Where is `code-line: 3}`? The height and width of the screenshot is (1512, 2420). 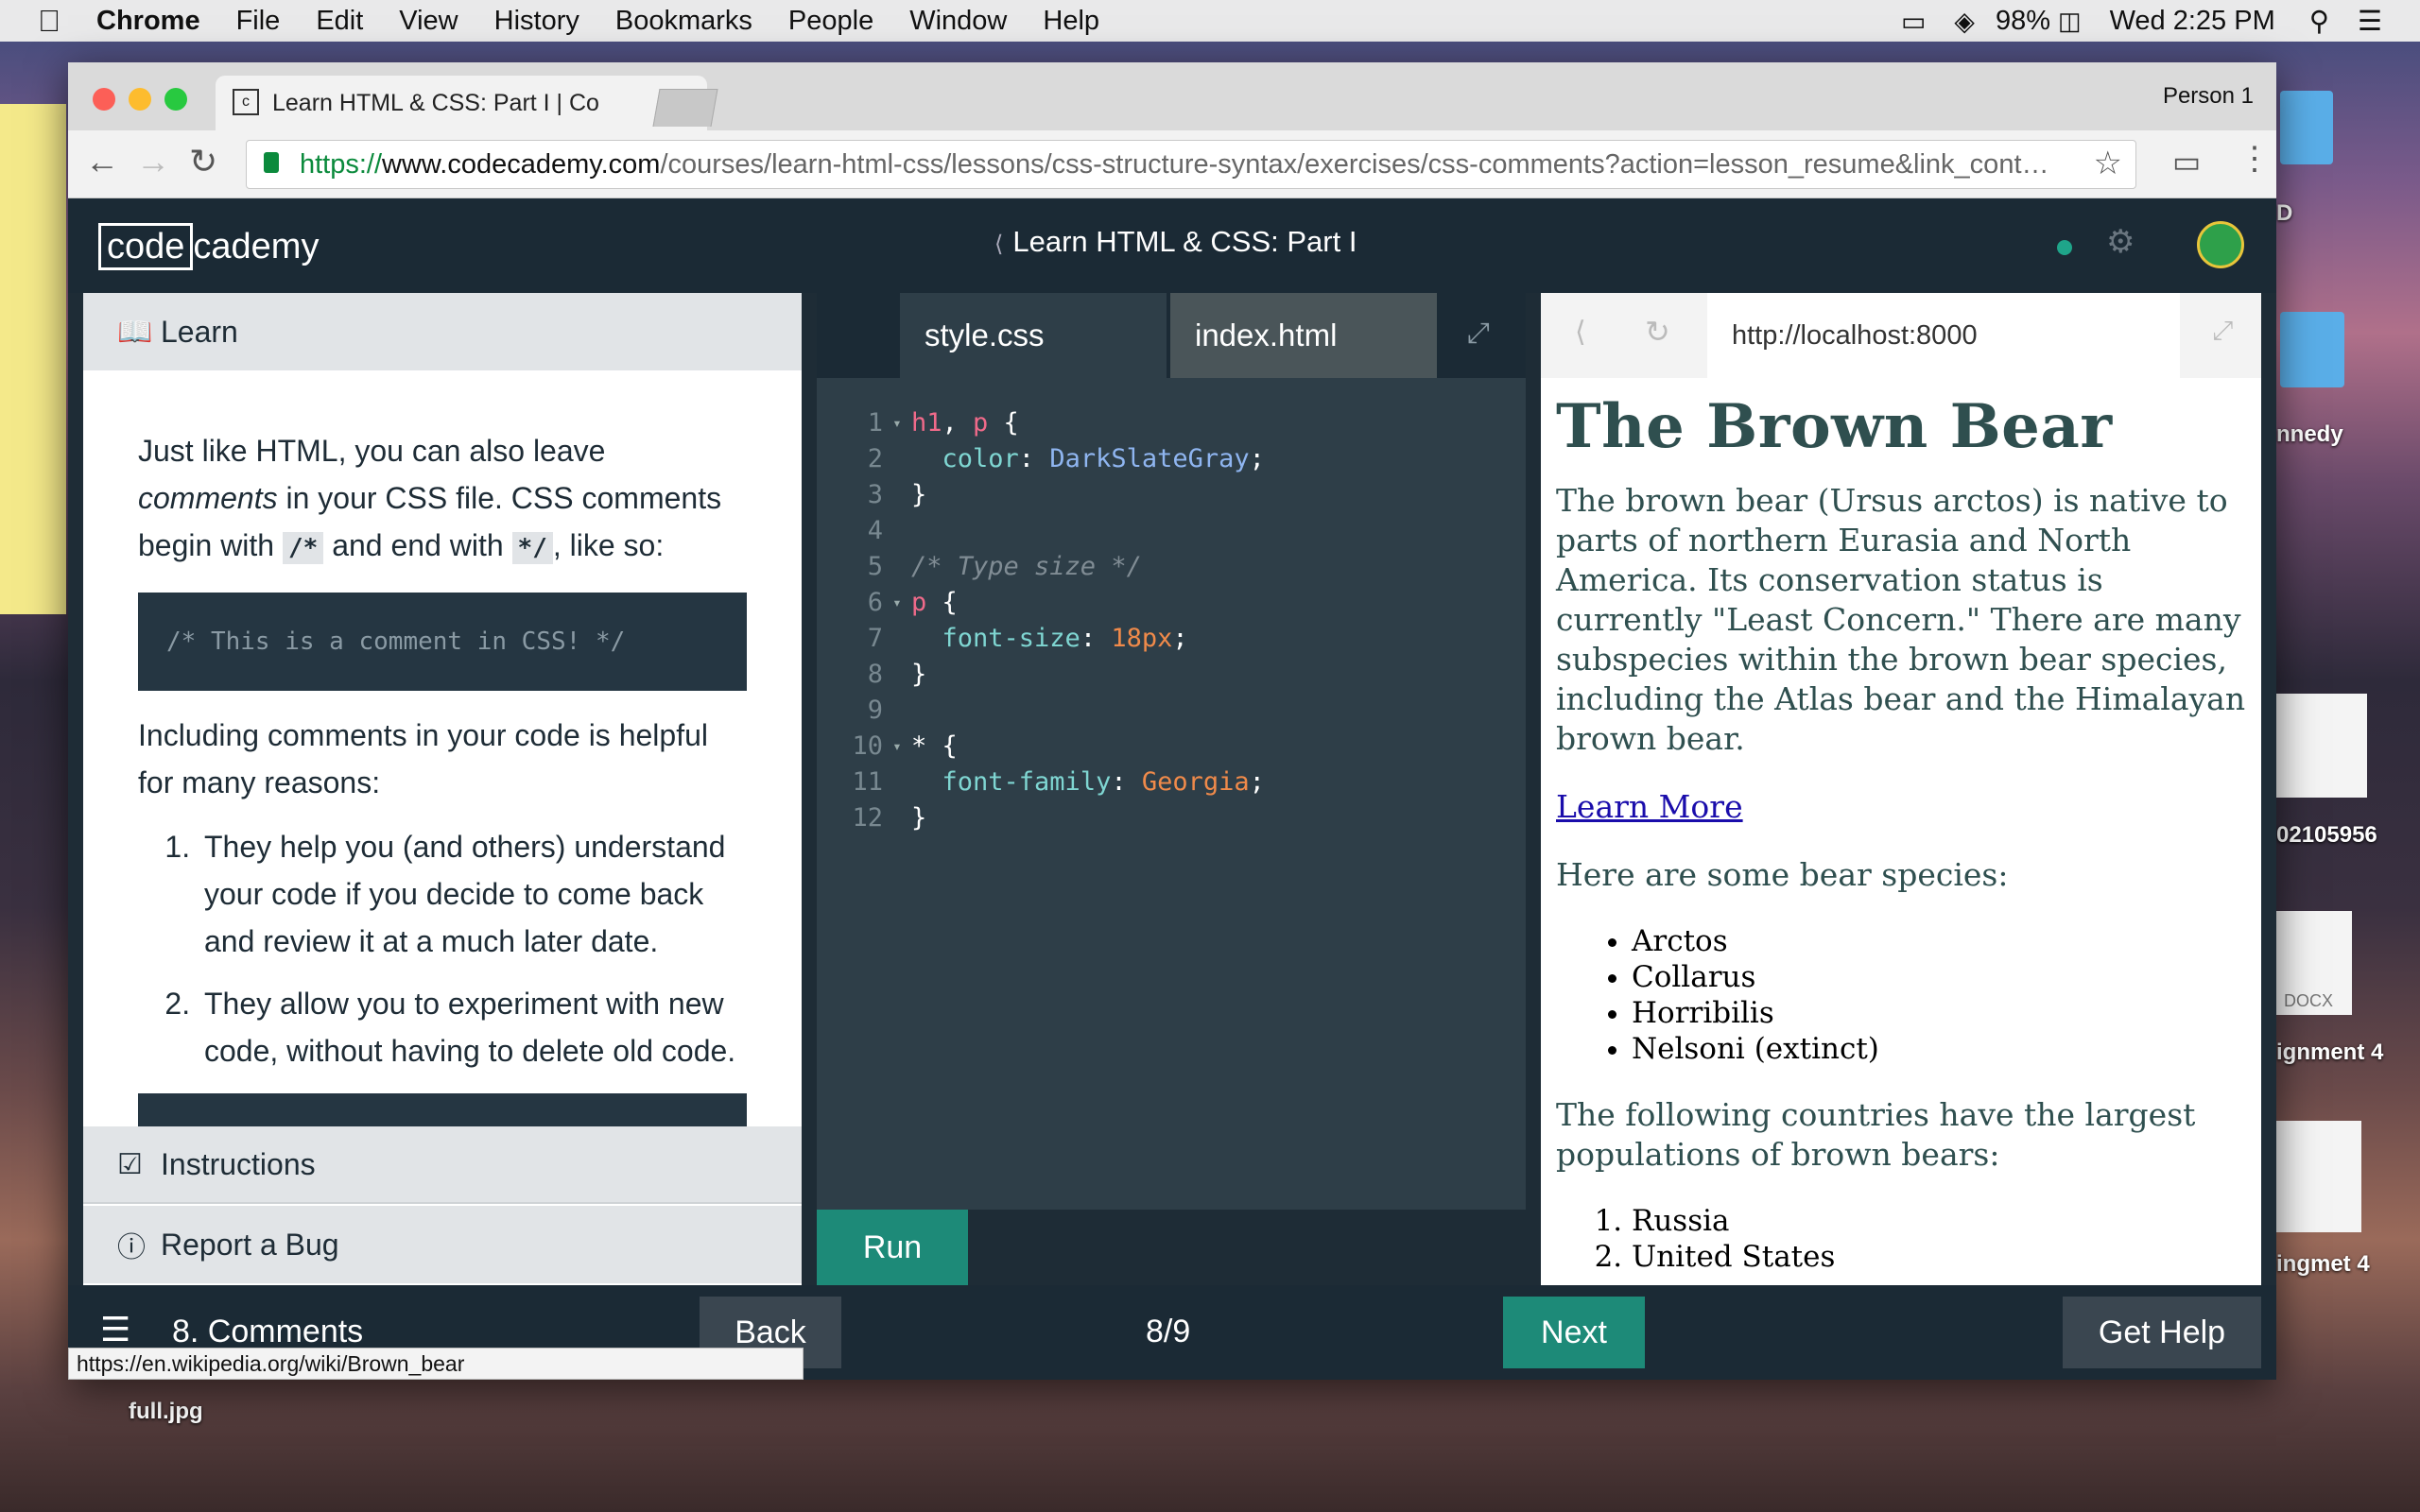
code-line: 3} is located at coordinates (1171, 494).